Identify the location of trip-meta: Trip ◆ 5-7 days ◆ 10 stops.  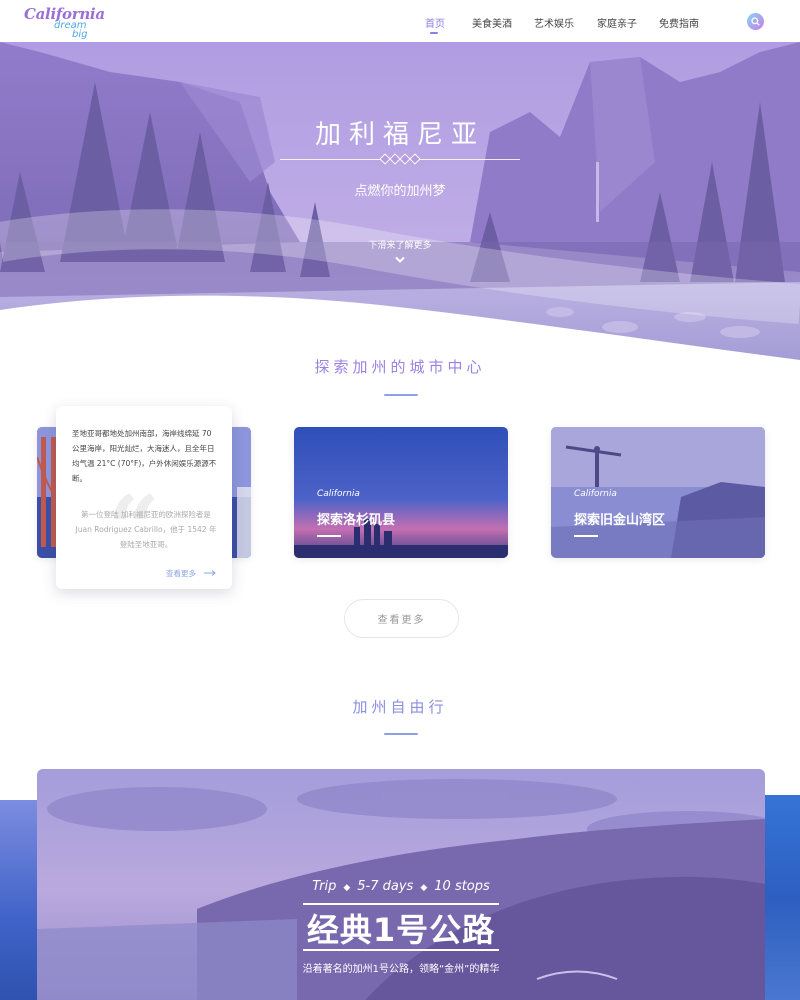
(401, 886).